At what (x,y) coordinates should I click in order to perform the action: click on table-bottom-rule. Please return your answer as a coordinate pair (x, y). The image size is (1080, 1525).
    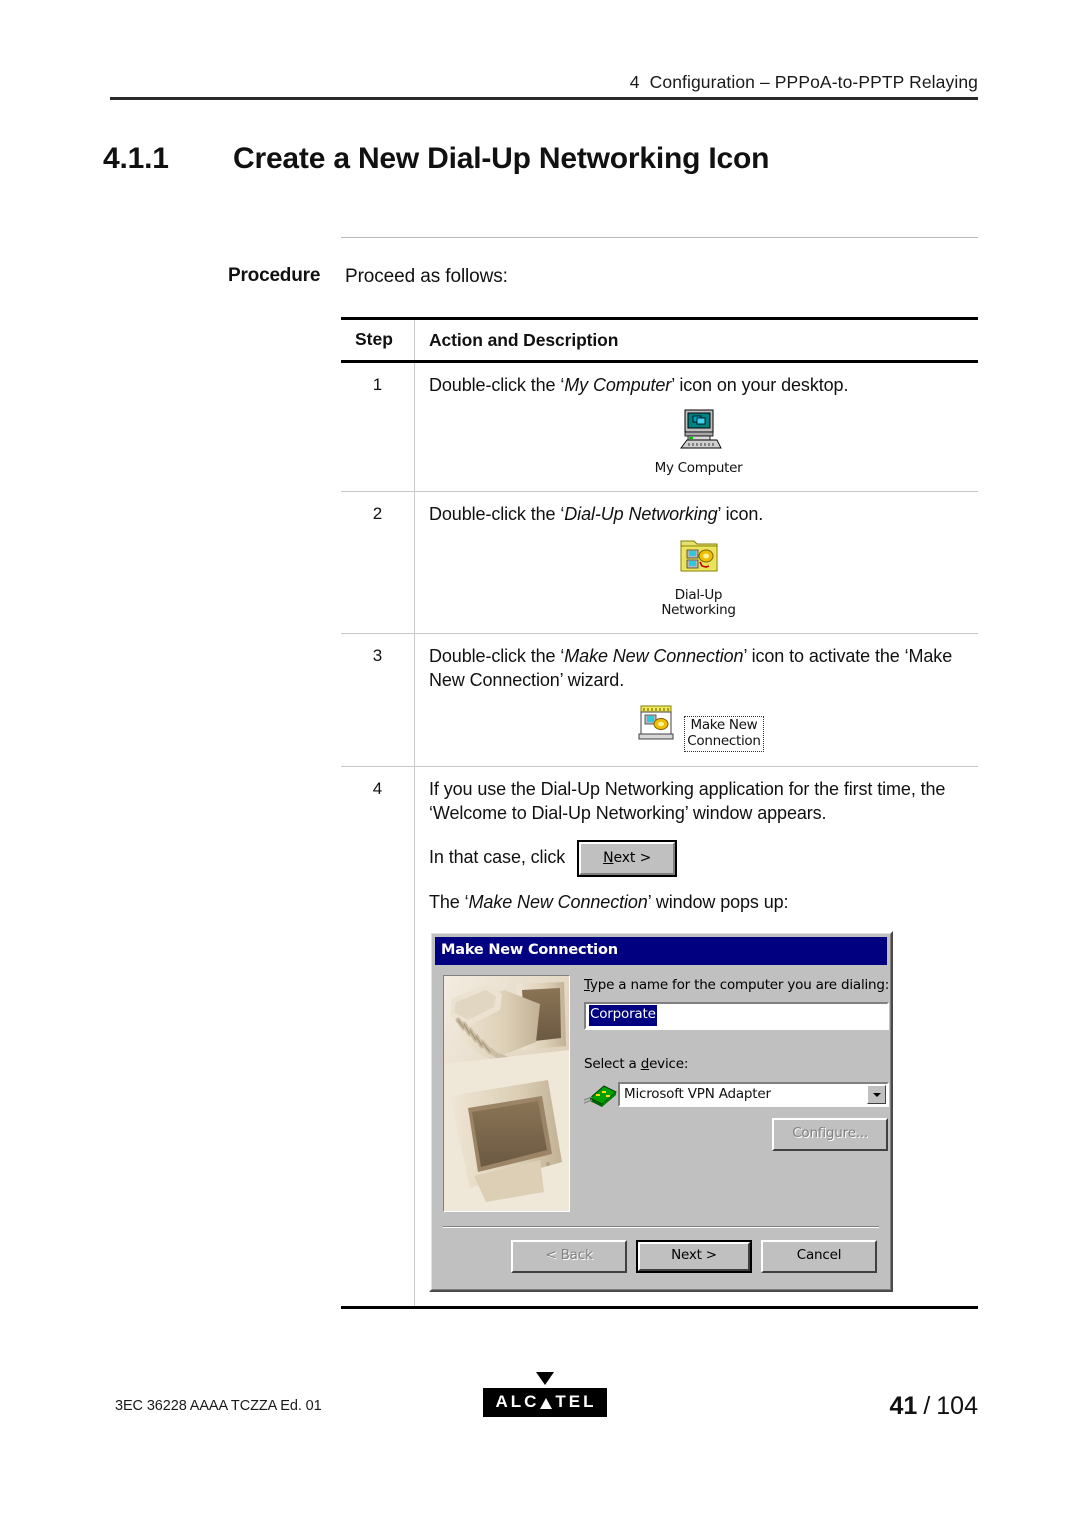
    Looking at the image, I should click on (659, 1307).